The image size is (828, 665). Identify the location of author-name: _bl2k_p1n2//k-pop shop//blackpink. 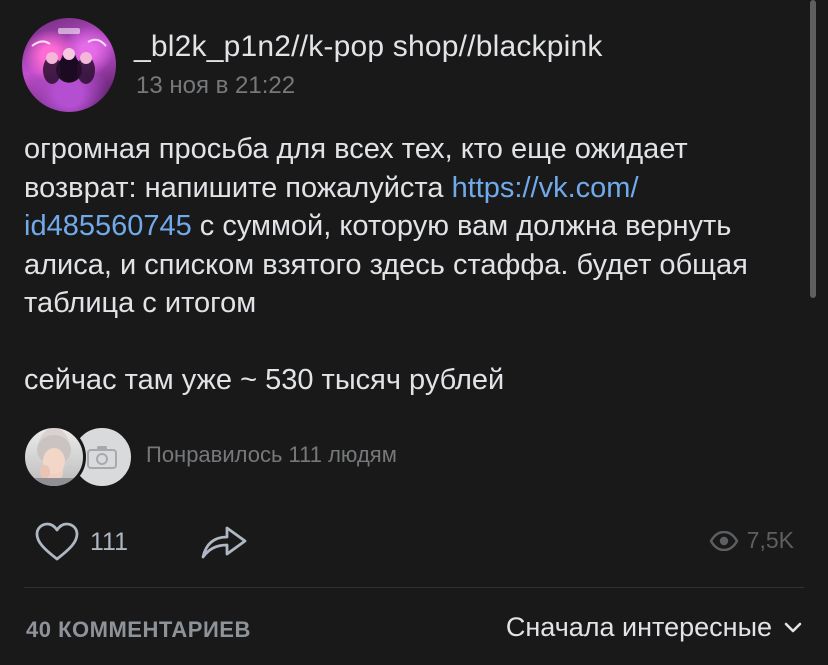
(368, 47).